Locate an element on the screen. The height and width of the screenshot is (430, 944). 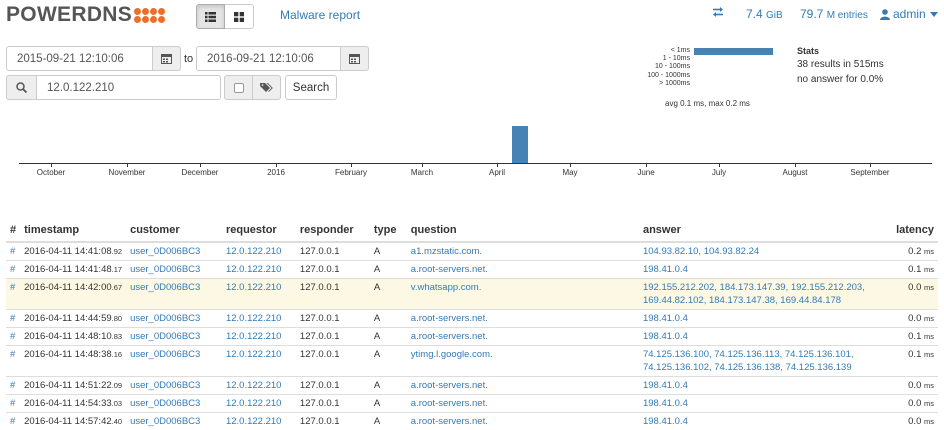
powerdns-logo: POWERDNS is located at coordinates (85, 15).